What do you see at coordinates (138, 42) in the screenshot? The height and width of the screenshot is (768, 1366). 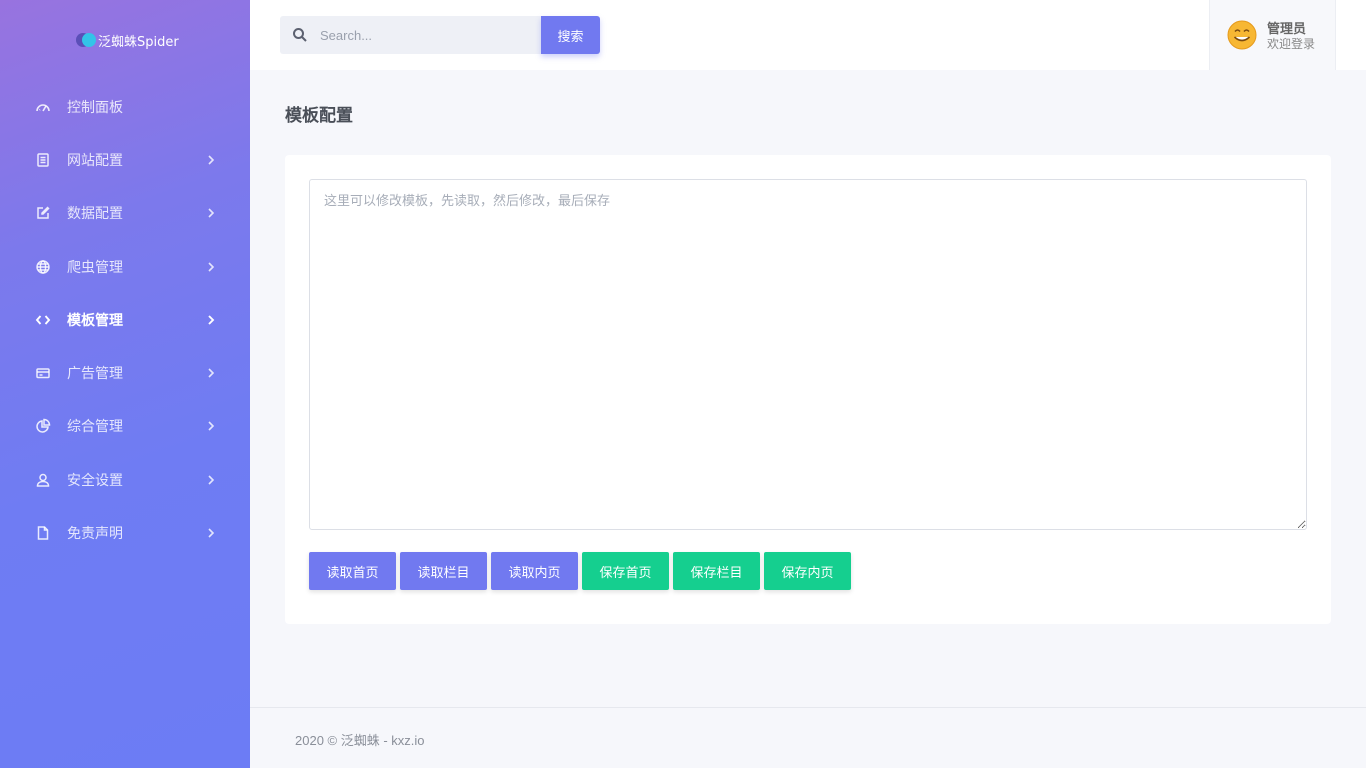 I see `brand-name: 泛蜘蛛Spider` at bounding box center [138, 42].